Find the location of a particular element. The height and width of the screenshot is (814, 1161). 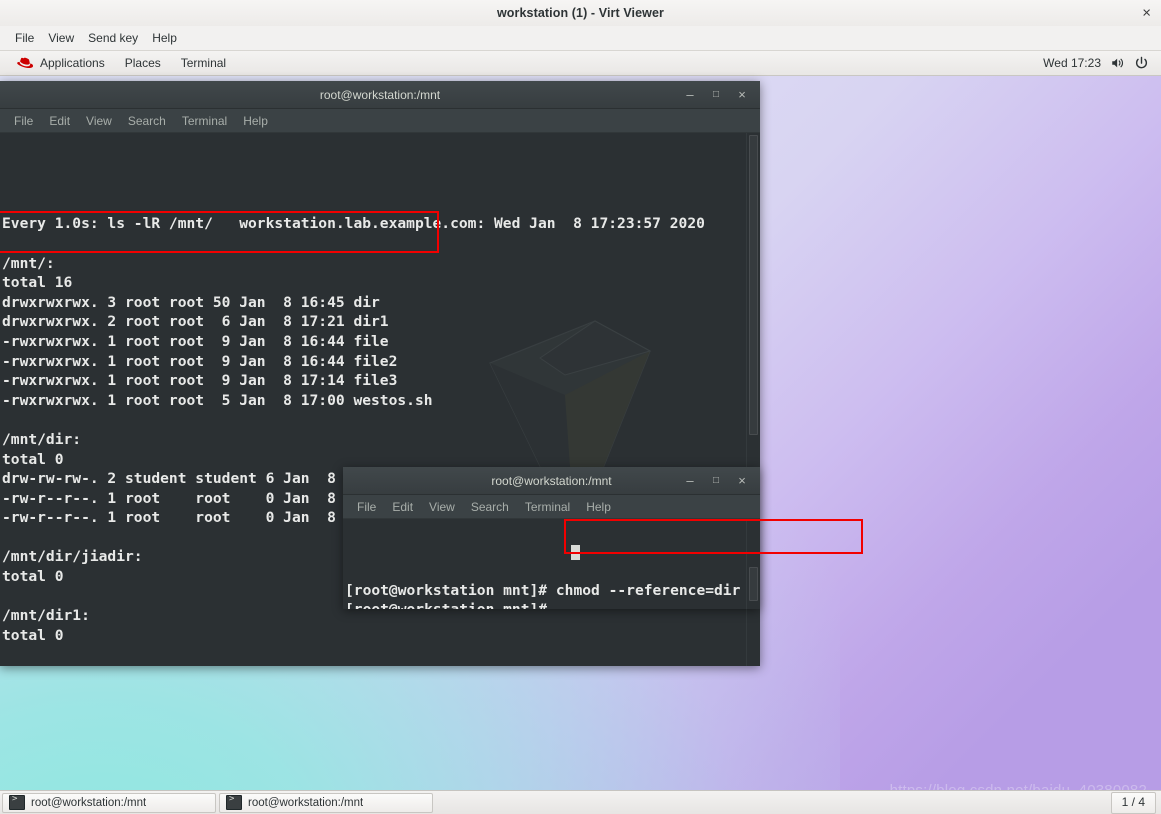

gnome-top-panel: Applications Places Terminal Wed 17:23 is located at coordinates (580, 63).